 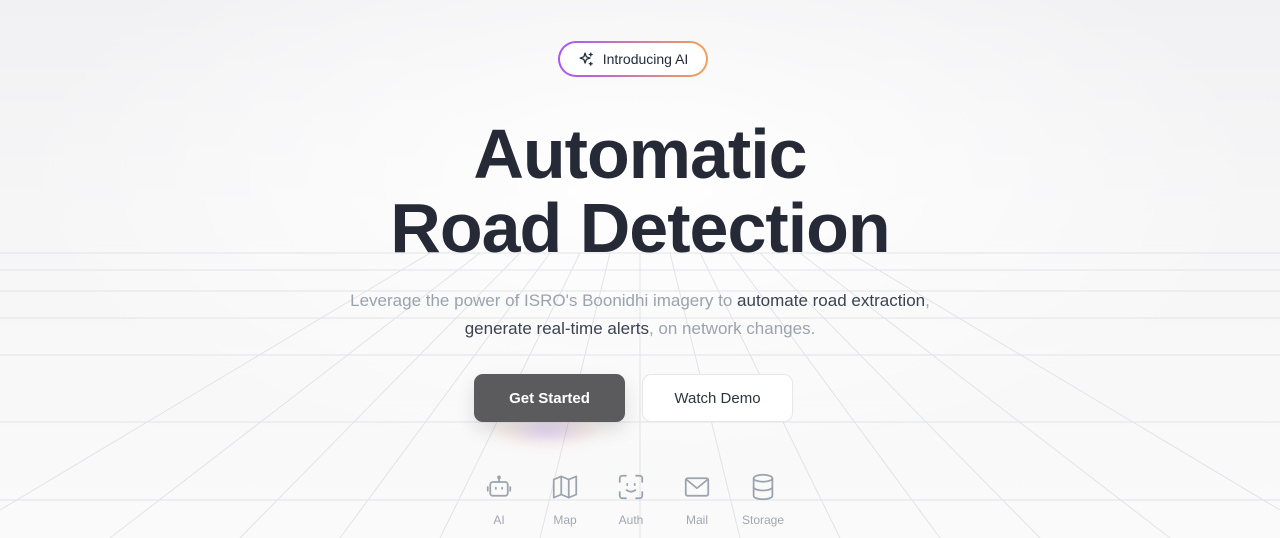 I want to click on sparkles-icon, so click(x=586, y=59).